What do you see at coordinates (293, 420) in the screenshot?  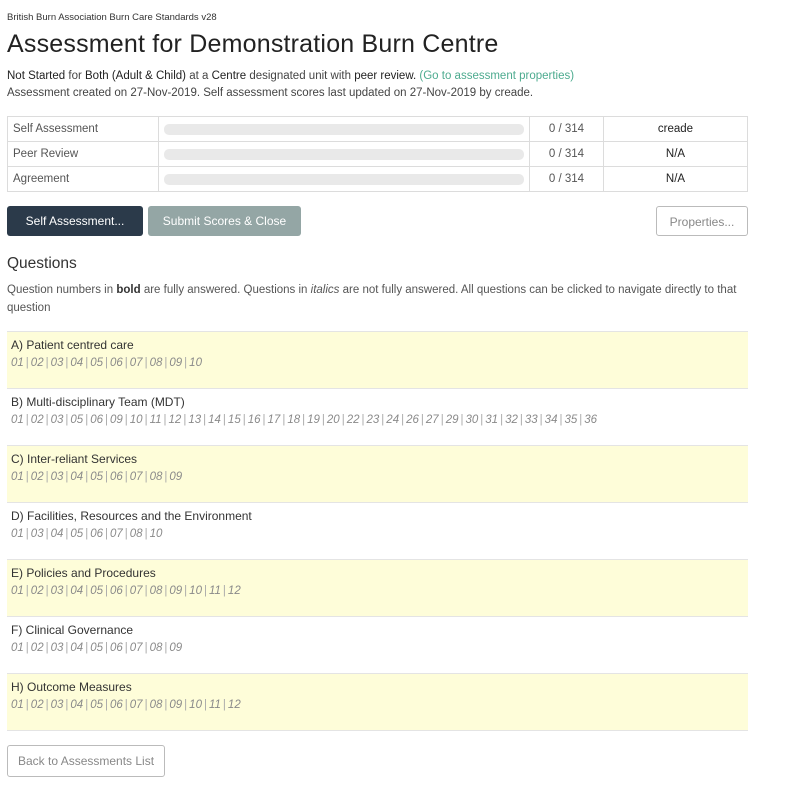 I see `question-link: 18` at bounding box center [293, 420].